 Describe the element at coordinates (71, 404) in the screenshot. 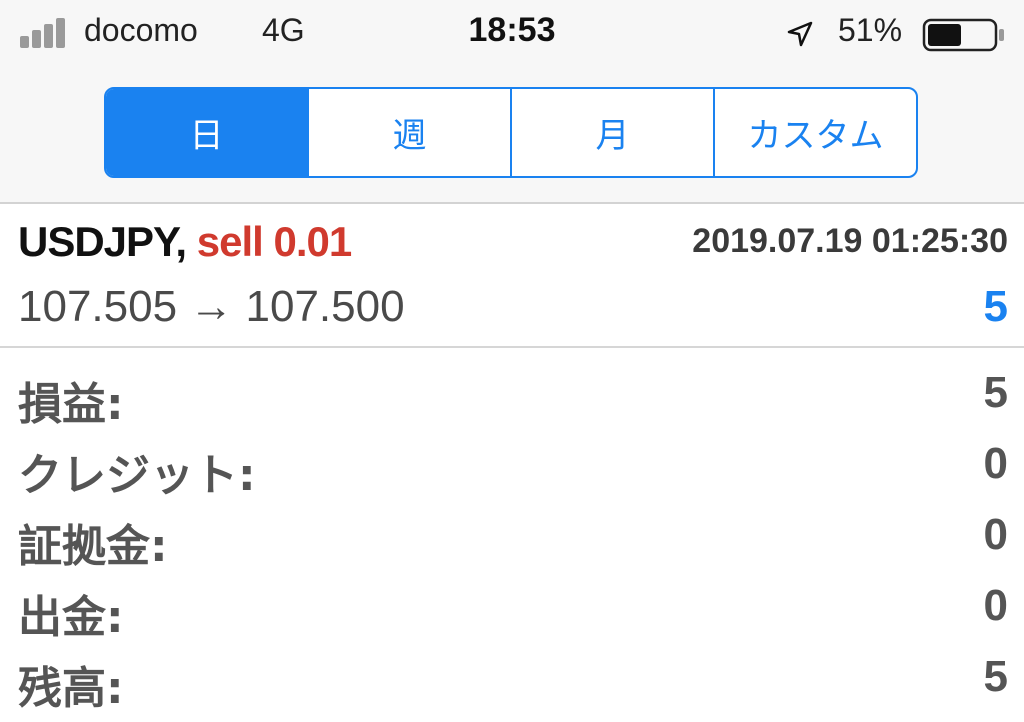

I see `summary-label: 損益:` at that location.